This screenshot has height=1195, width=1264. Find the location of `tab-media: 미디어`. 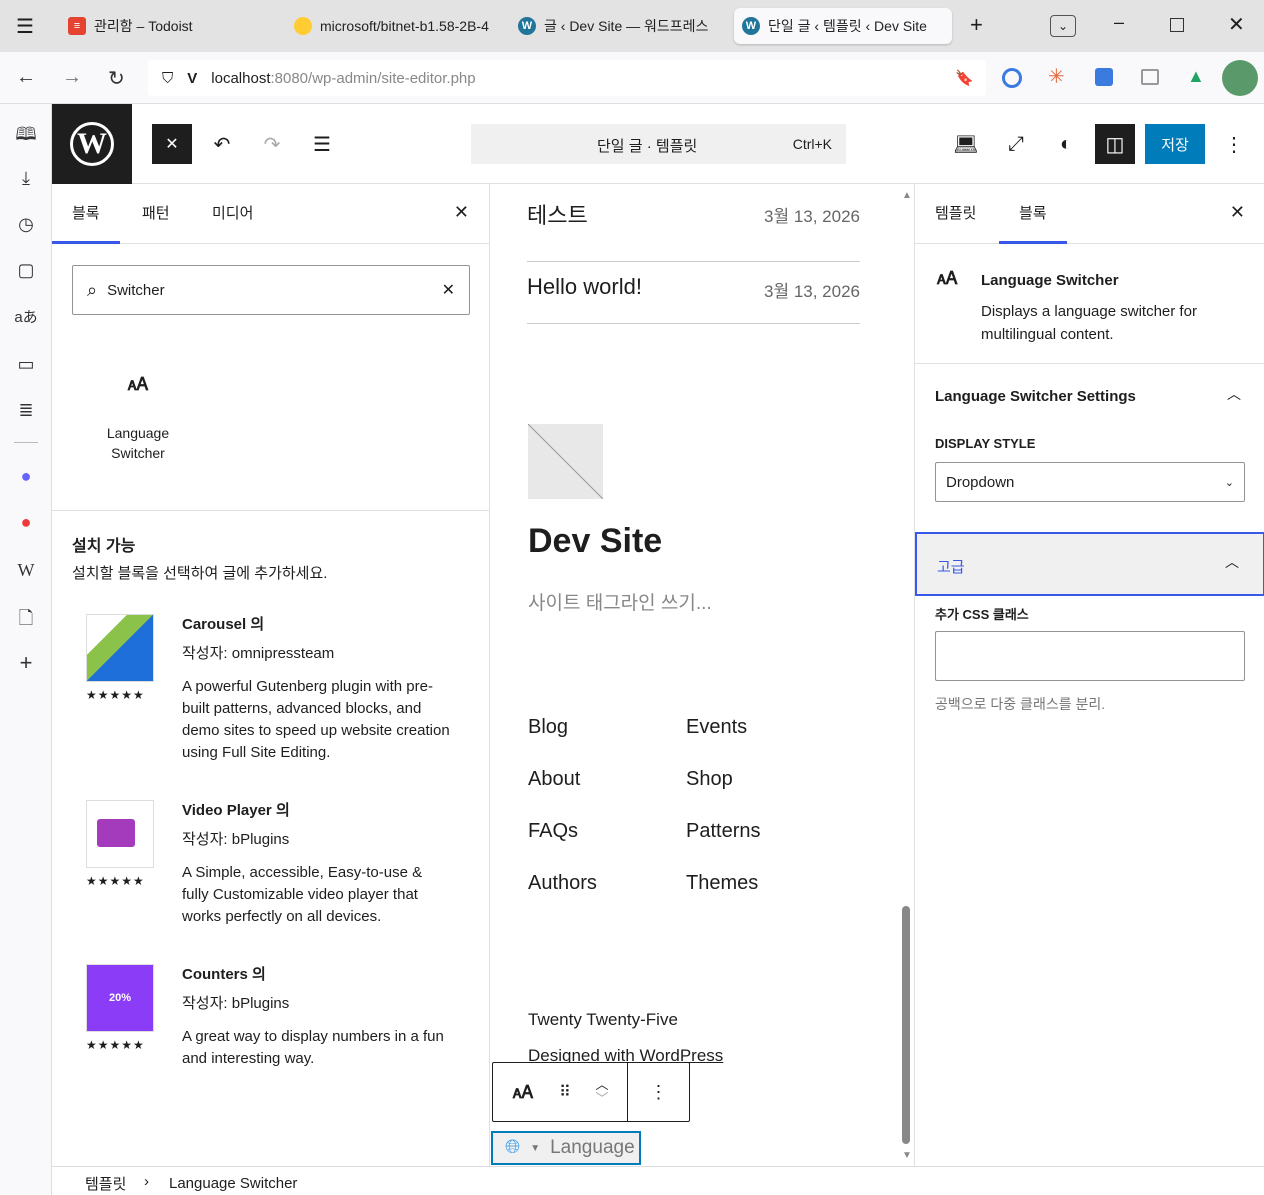

tab-media: 미디어 is located at coordinates (232, 214).